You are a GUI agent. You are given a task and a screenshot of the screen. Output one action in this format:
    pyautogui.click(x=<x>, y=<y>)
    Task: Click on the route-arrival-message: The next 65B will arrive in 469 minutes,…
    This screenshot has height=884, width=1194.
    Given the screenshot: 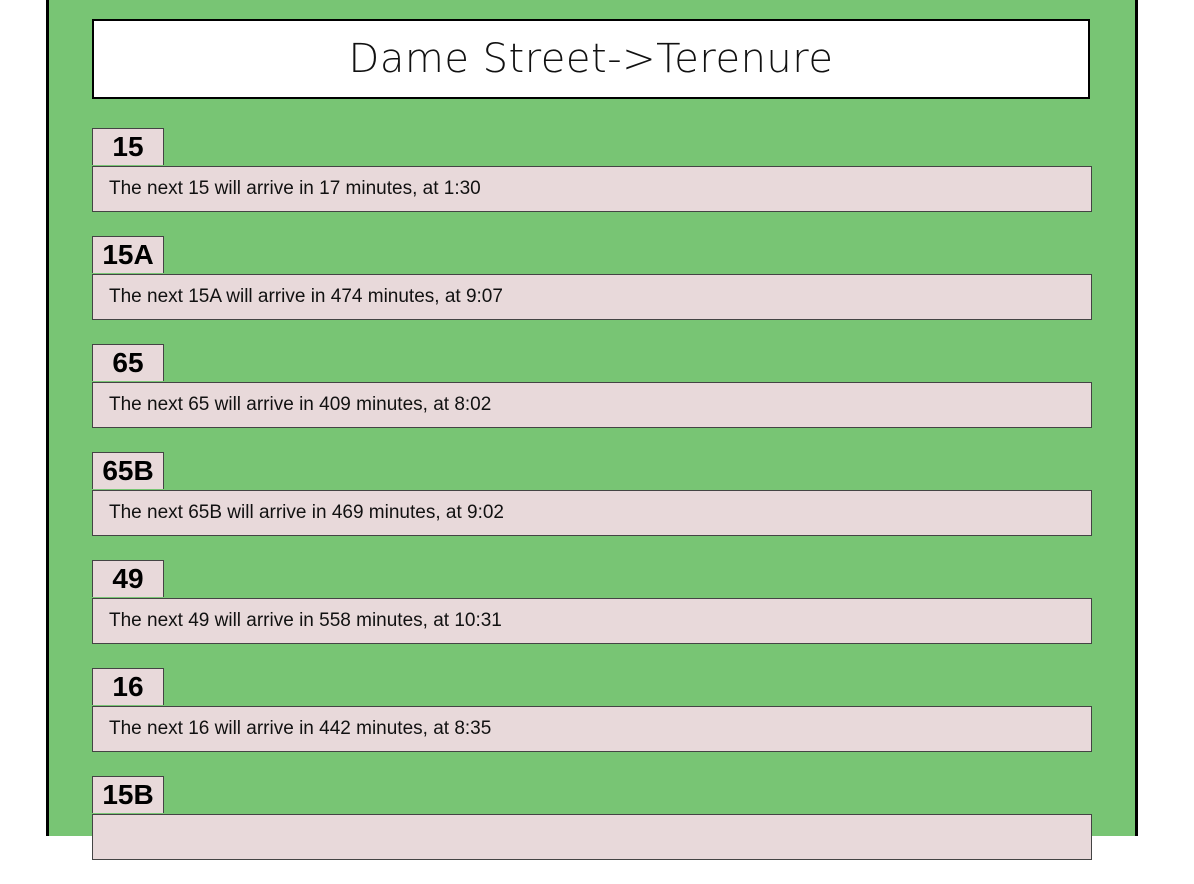 What is the action you would take?
    pyautogui.click(x=592, y=513)
    